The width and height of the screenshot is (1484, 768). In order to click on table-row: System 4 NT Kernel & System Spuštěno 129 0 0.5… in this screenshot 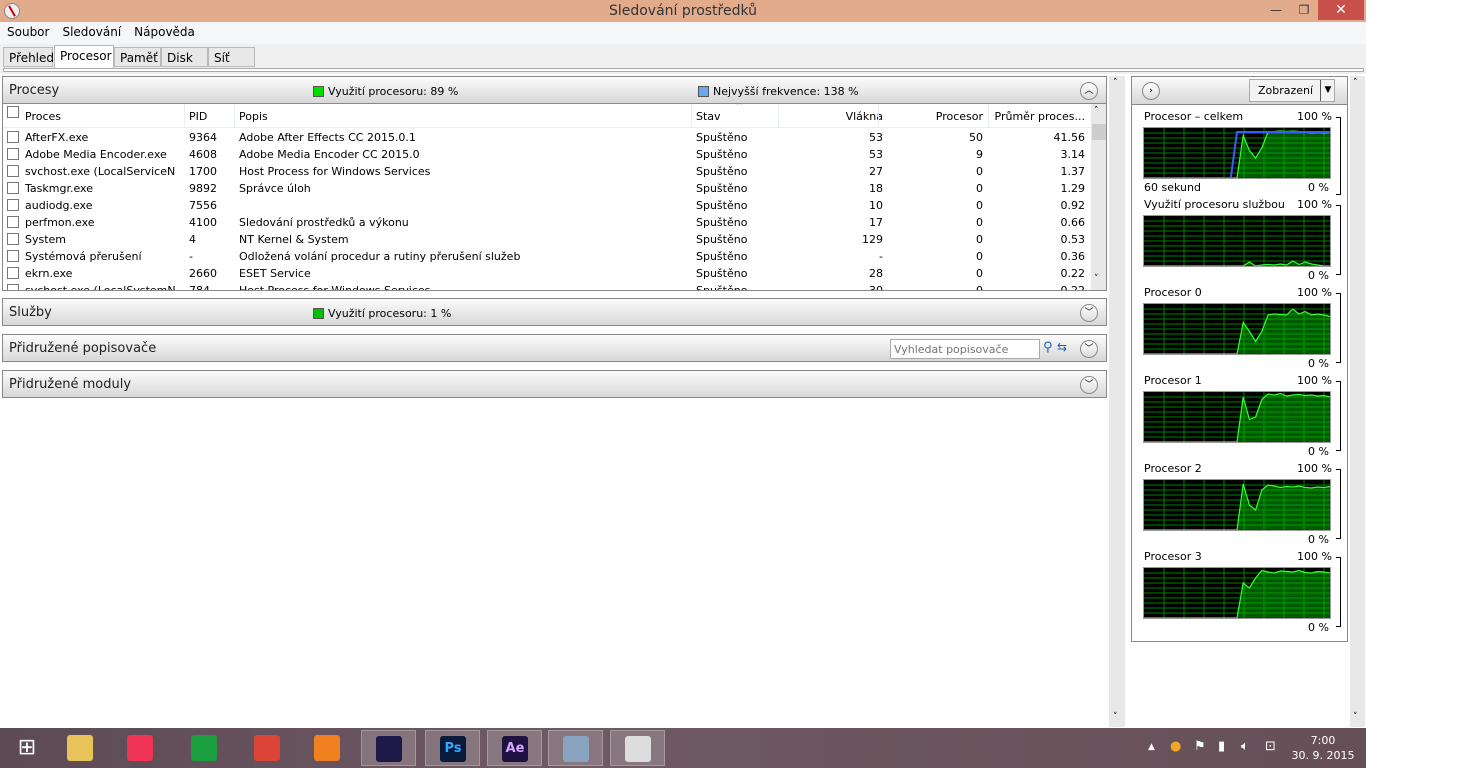, I will do `click(547, 239)`.